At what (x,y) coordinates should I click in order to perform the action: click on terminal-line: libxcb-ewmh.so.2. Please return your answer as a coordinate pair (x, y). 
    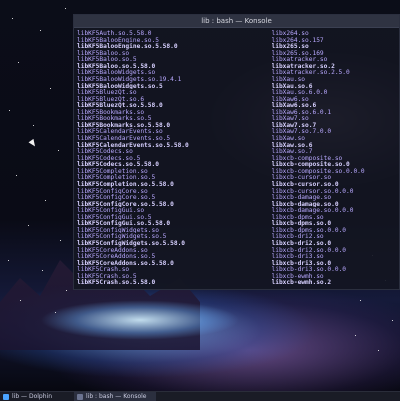
    Looking at the image, I should click on (301, 282).